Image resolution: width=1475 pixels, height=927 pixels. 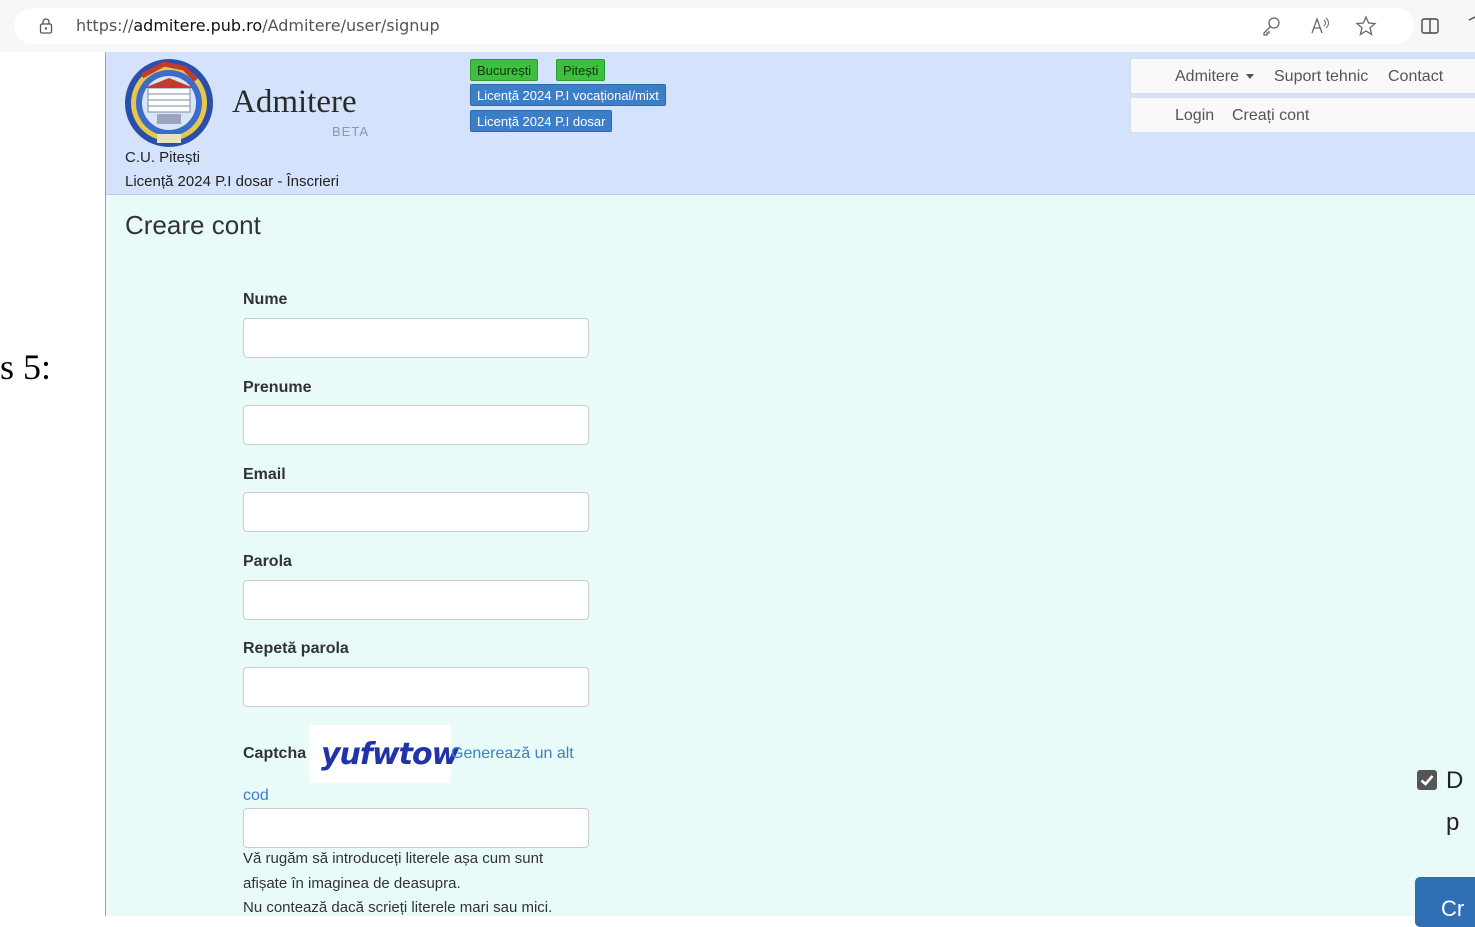 I want to click on nav-suport-tehnic: Suport tehnic, so click(x=1321, y=77).